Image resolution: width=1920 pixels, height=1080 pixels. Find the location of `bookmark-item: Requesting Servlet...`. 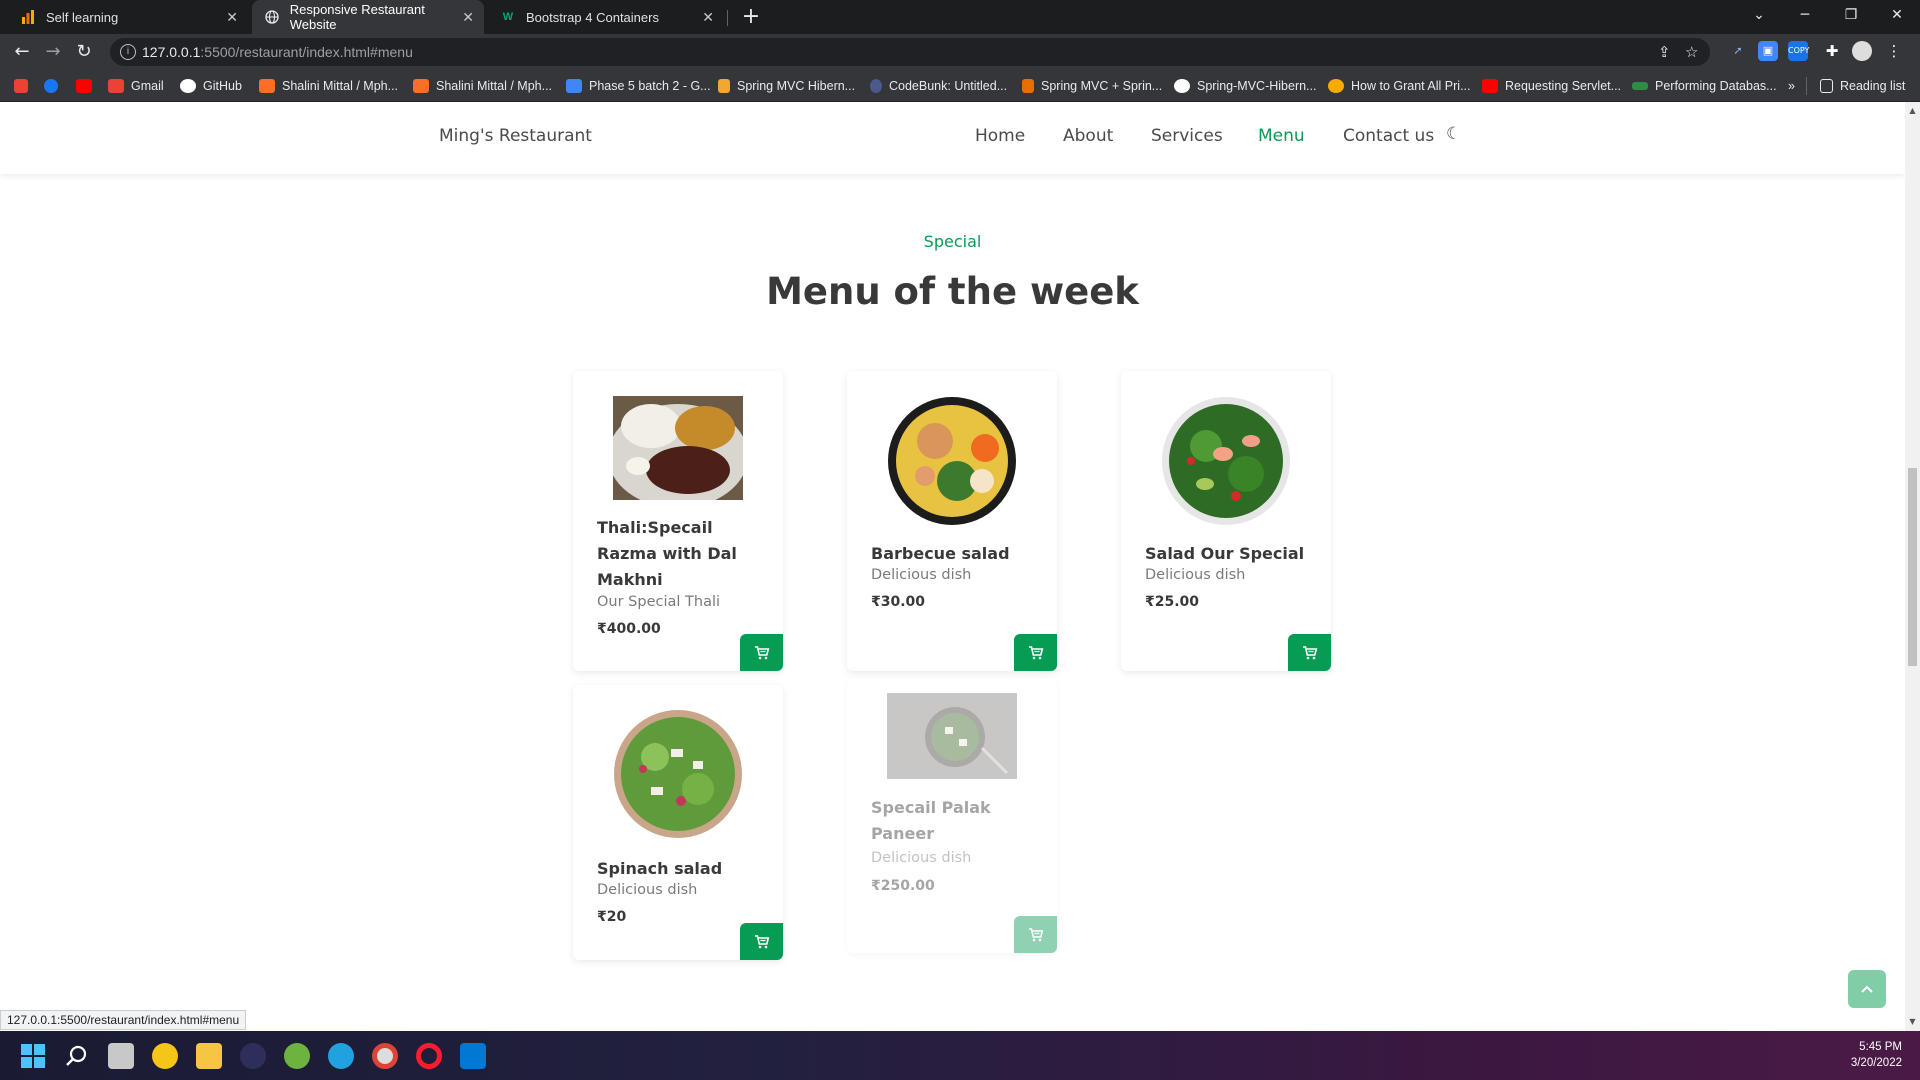

bookmark-item: Requesting Servlet... is located at coordinates (1551, 86).